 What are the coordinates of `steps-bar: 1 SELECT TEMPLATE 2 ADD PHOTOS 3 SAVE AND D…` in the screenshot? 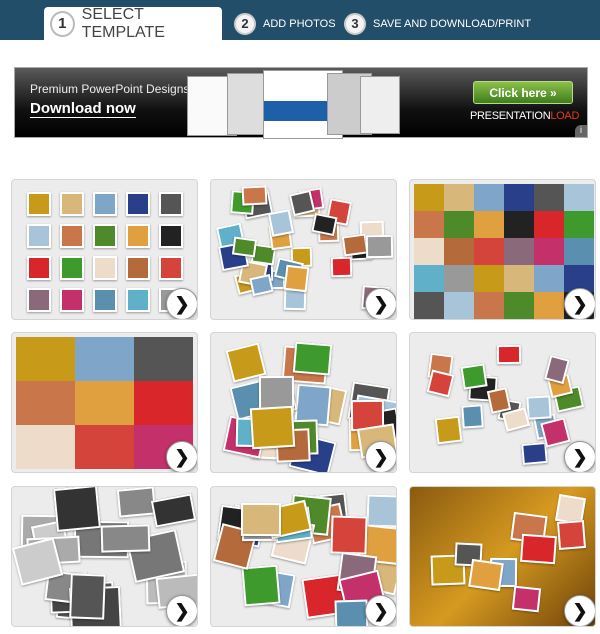 It's located at (300, 20).